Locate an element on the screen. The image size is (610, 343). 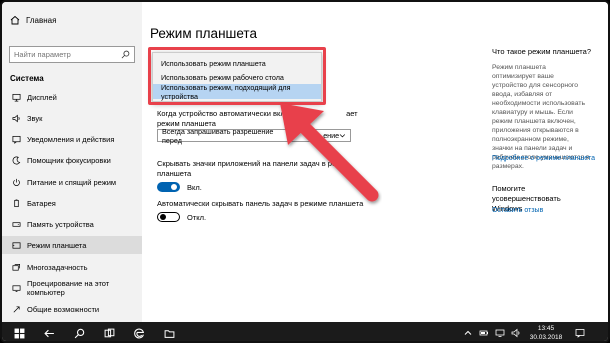
tray-up-chevron-icon is located at coordinates (468, 333).